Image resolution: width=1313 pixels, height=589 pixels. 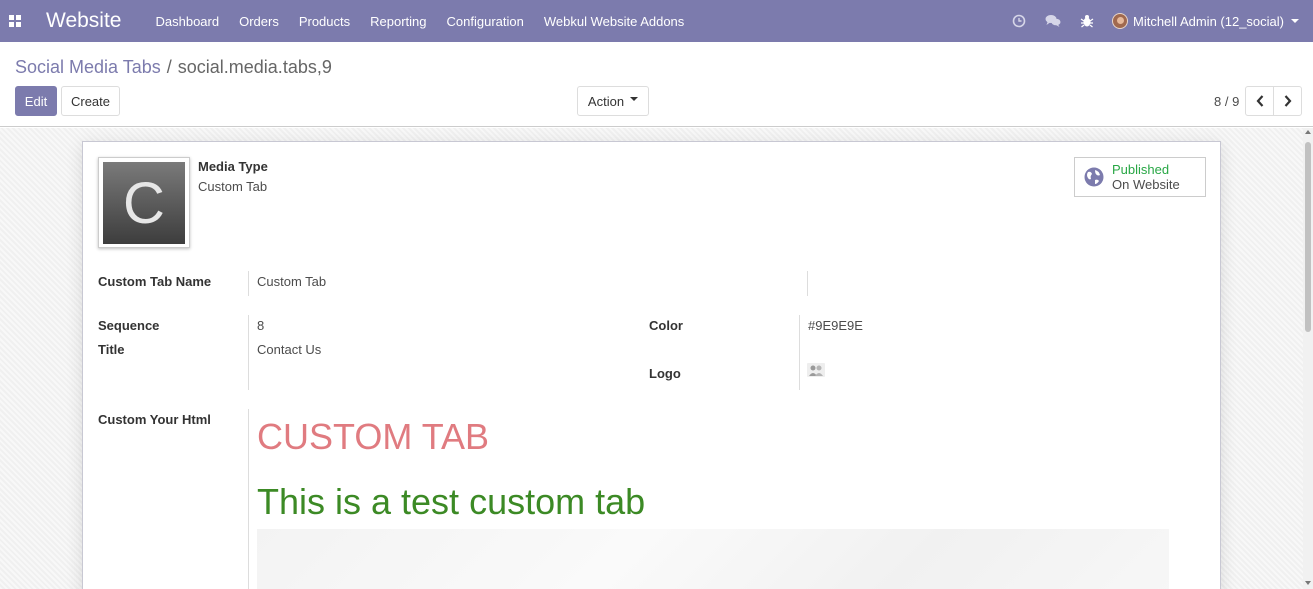 I want to click on caret-down-icon, so click(x=634, y=98).